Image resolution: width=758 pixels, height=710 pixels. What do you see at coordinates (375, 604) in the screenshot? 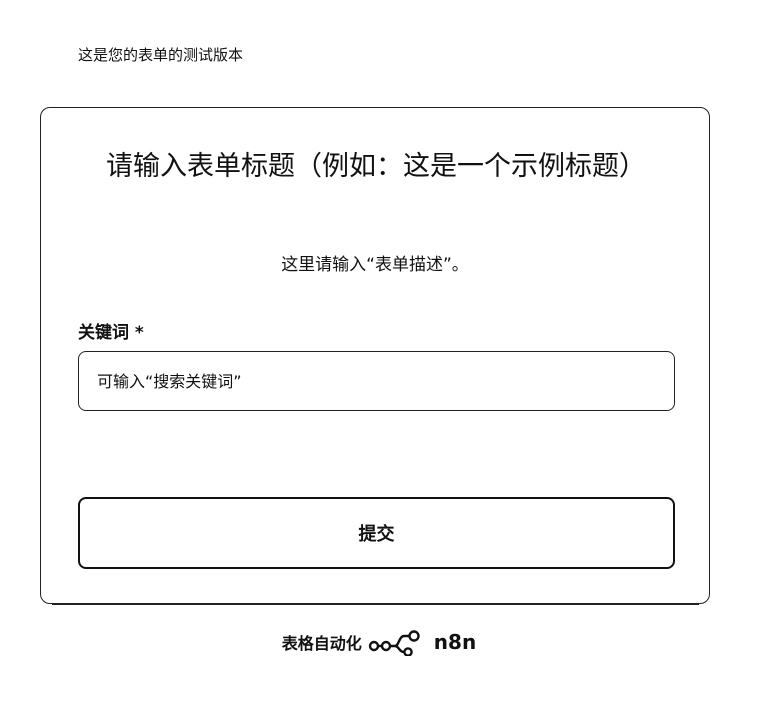
I see `footer-divider` at bounding box center [375, 604].